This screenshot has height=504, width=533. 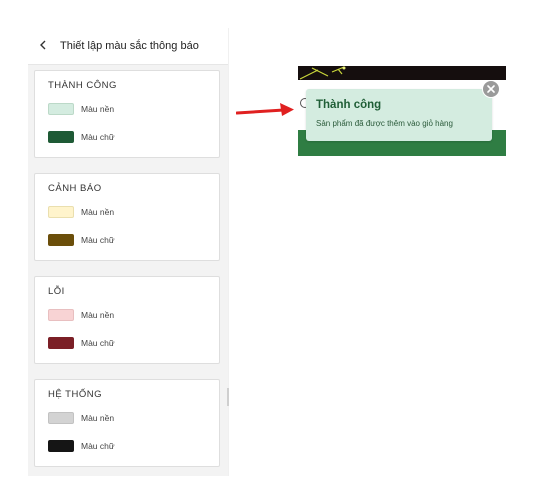 I want to click on warning-text-color-picker: Màu chữ, so click(x=81, y=240).